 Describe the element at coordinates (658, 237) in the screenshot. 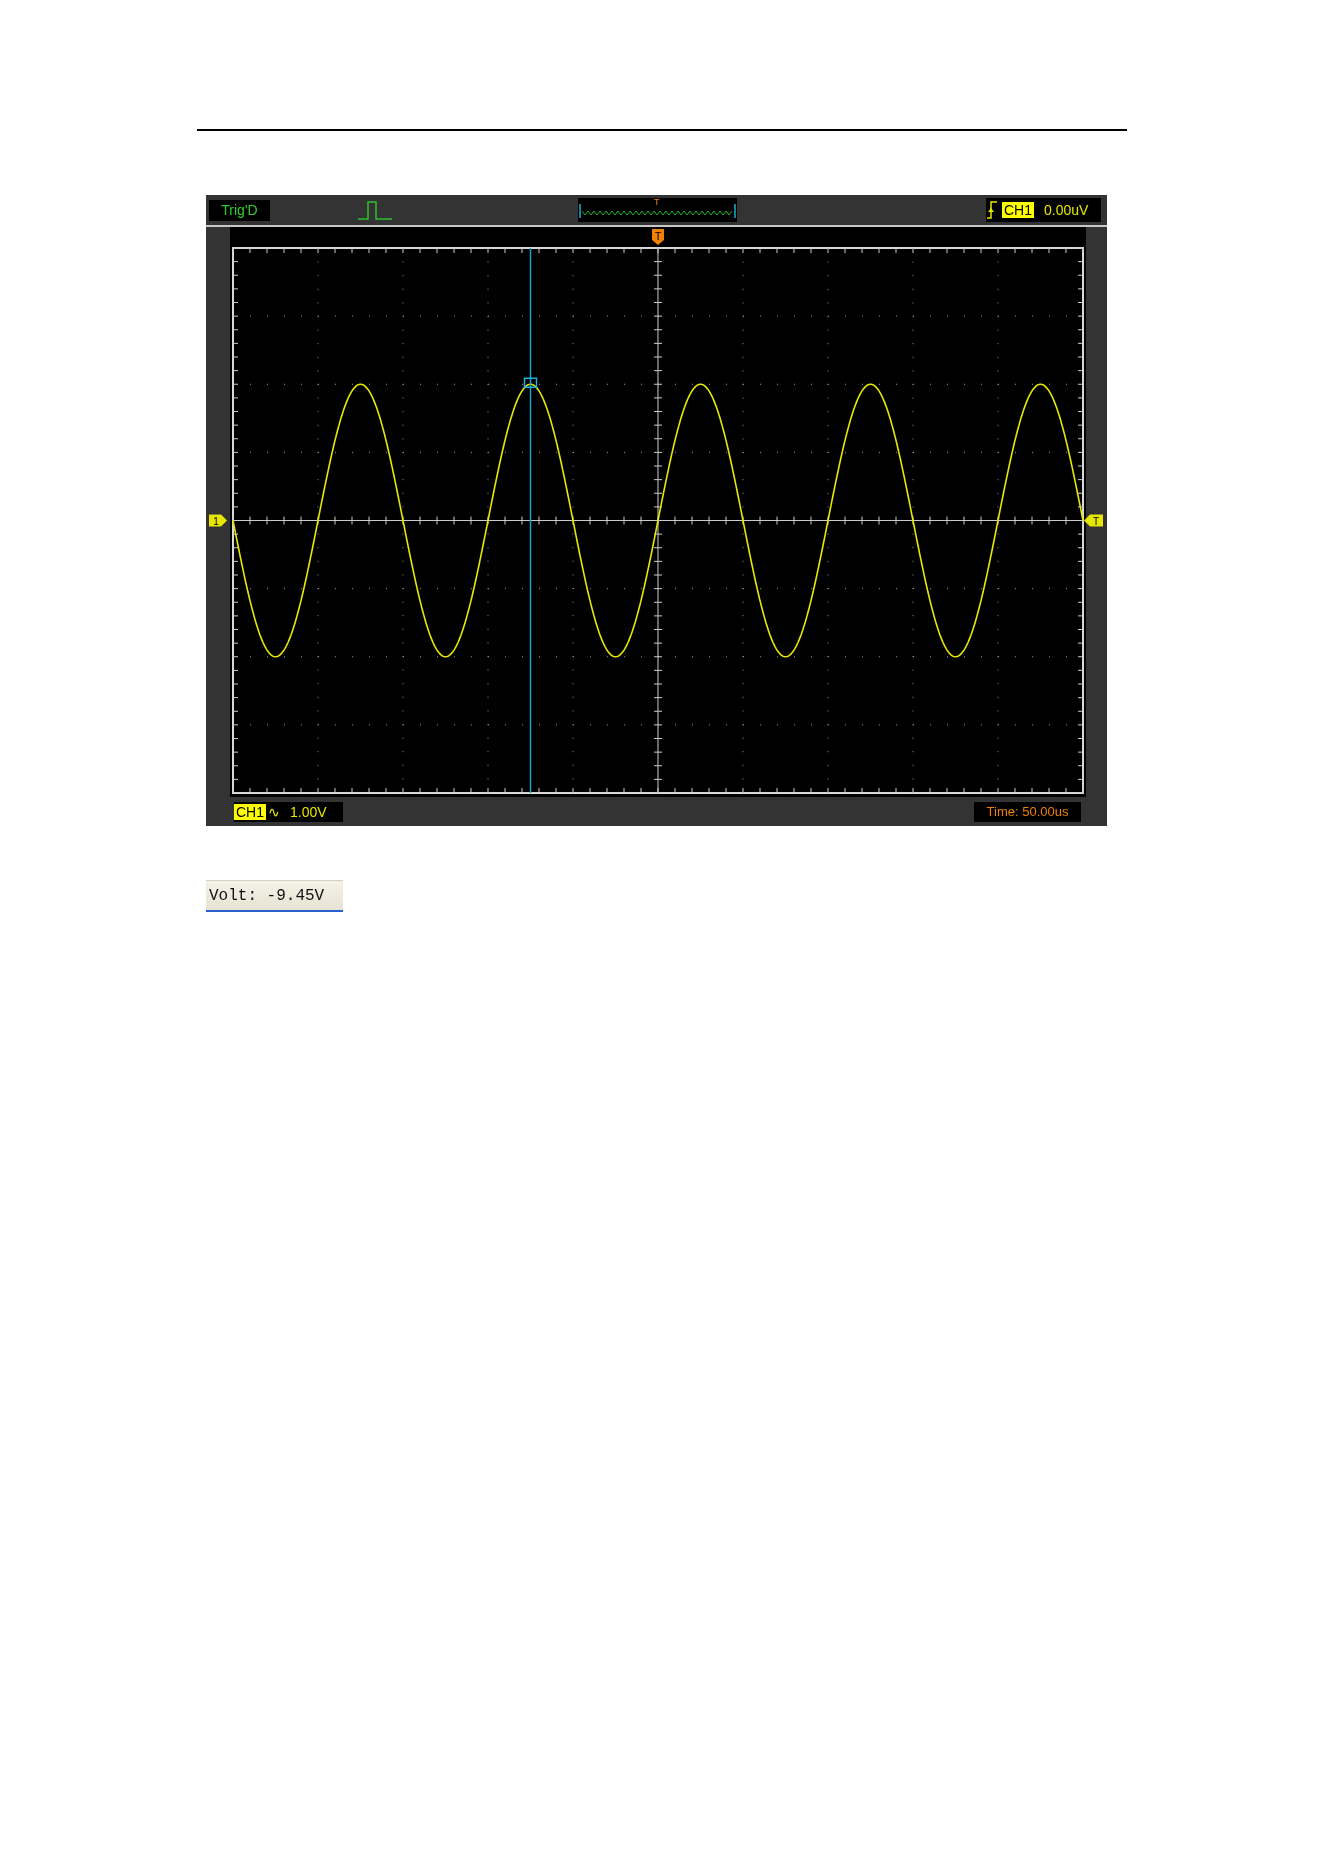

I see `trigger-position-marker: T` at that location.